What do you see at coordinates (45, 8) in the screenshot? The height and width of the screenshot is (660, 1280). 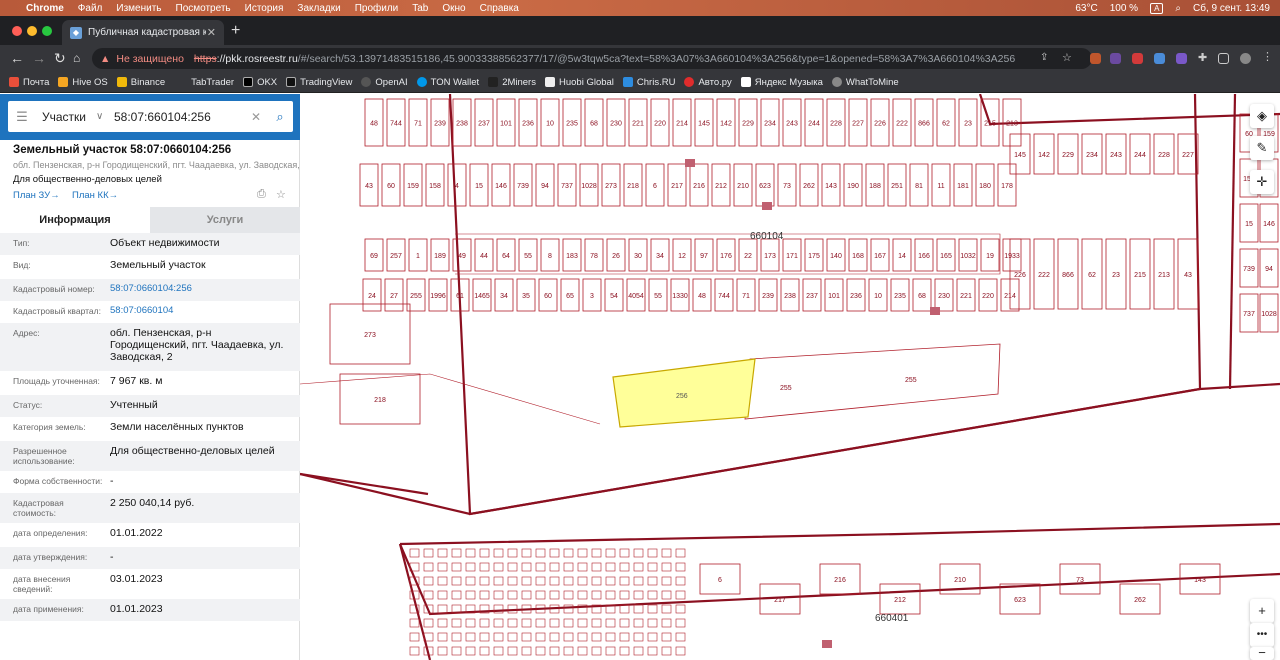 I see `menu-app: Chrome` at bounding box center [45, 8].